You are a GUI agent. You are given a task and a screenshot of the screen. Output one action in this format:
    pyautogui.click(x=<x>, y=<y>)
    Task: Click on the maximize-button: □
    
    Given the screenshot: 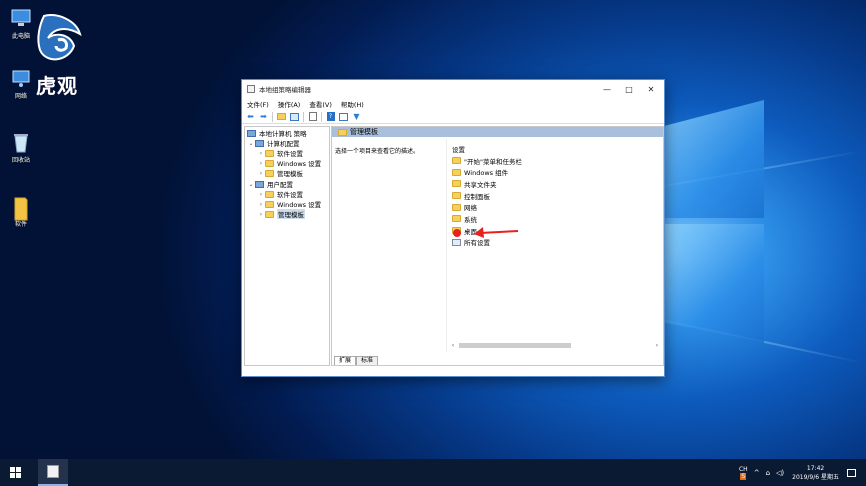 What is the action you would take?
    pyautogui.click(x=629, y=89)
    